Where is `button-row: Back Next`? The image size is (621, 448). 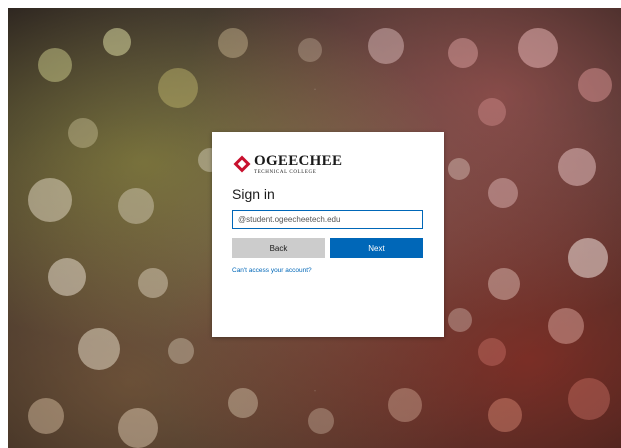
button-row: Back Next is located at coordinates (328, 248).